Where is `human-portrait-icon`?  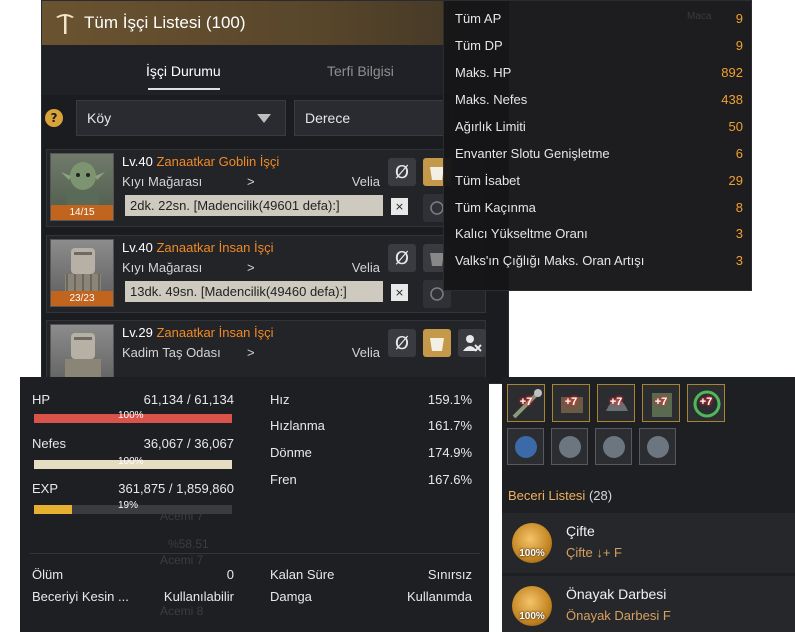
human-portrait-icon is located at coordinates (83, 356).